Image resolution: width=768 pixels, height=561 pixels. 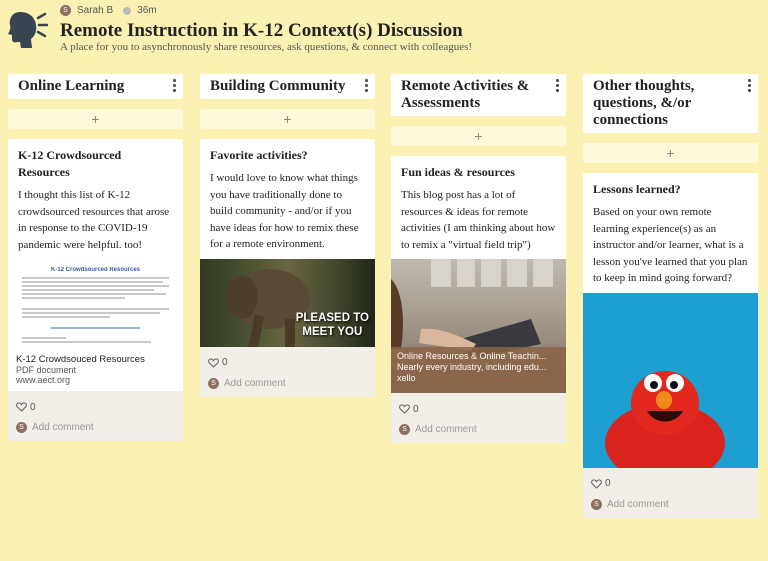 What do you see at coordinates (127, 10) in the screenshot?
I see `clock-icon` at bounding box center [127, 10].